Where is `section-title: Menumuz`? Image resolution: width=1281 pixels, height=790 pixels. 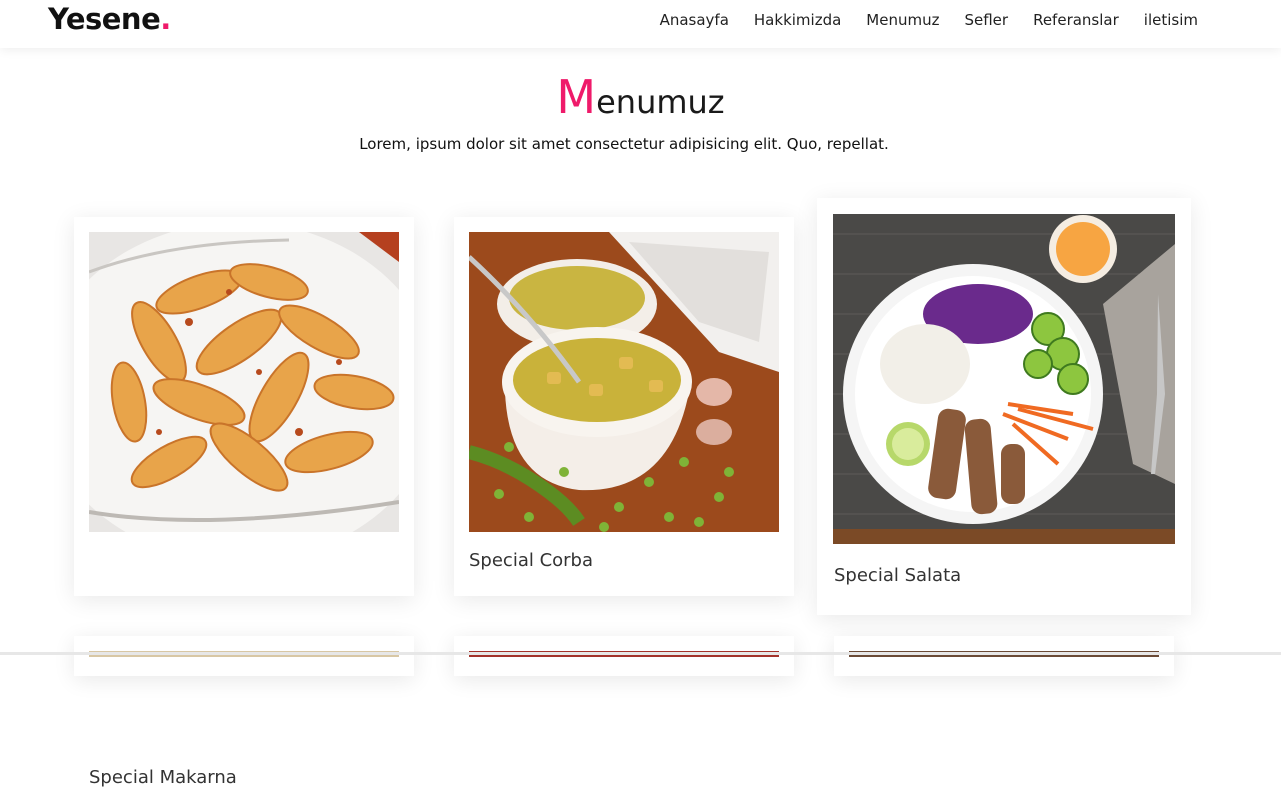 section-title: Menumuz is located at coordinates (640, 99).